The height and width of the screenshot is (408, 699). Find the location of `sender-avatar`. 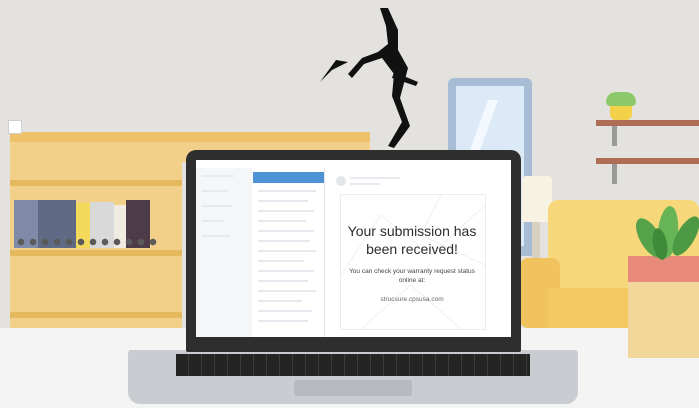

sender-avatar is located at coordinates (341, 181).